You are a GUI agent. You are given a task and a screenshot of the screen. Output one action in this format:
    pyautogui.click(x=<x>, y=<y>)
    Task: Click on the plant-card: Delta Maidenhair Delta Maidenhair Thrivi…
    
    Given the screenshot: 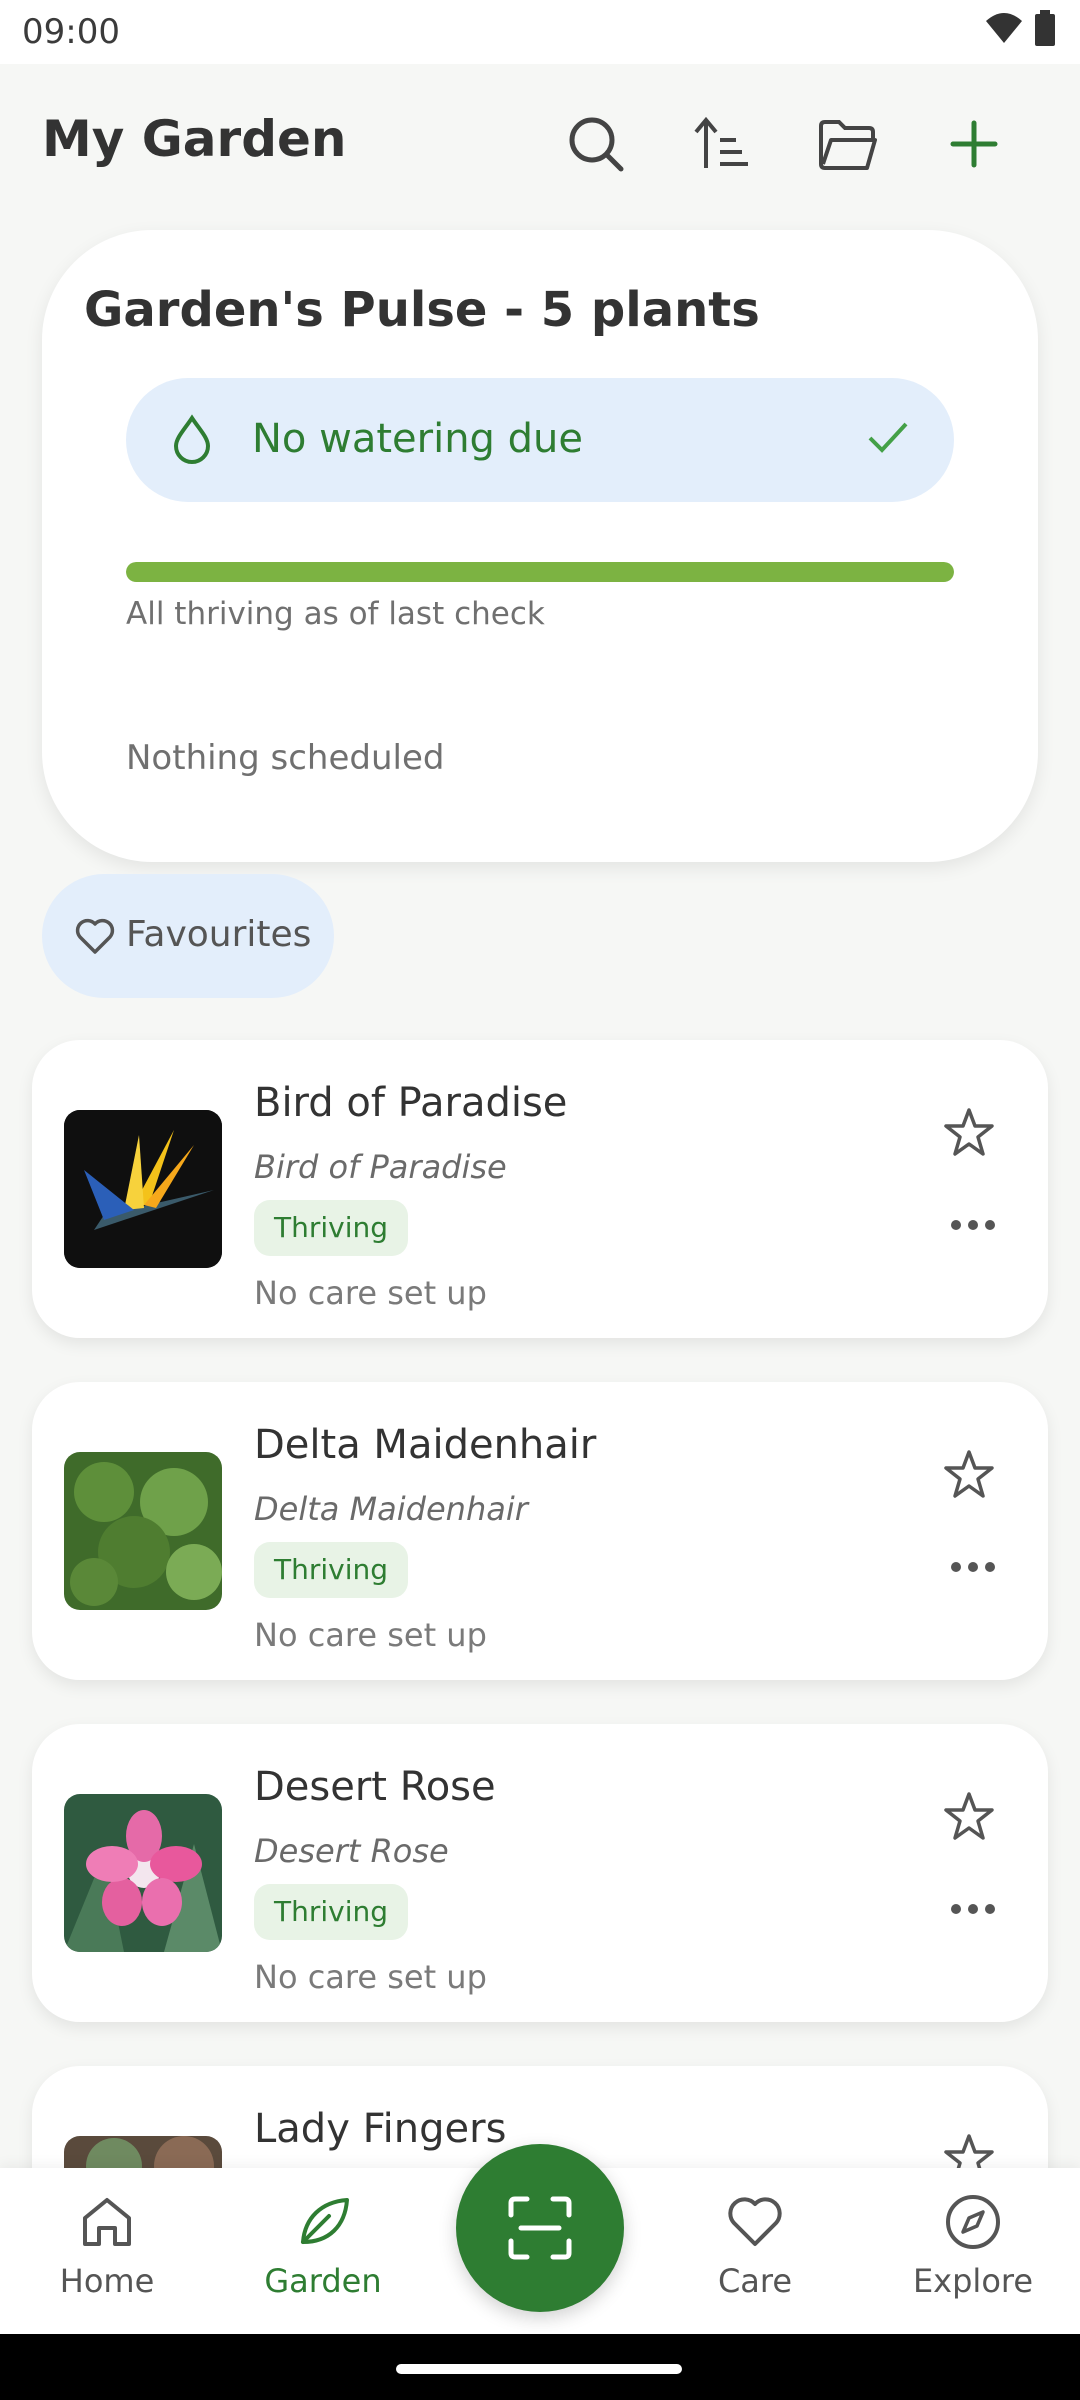 What is the action you would take?
    pyautogui.click(x=540, y=1531)
    